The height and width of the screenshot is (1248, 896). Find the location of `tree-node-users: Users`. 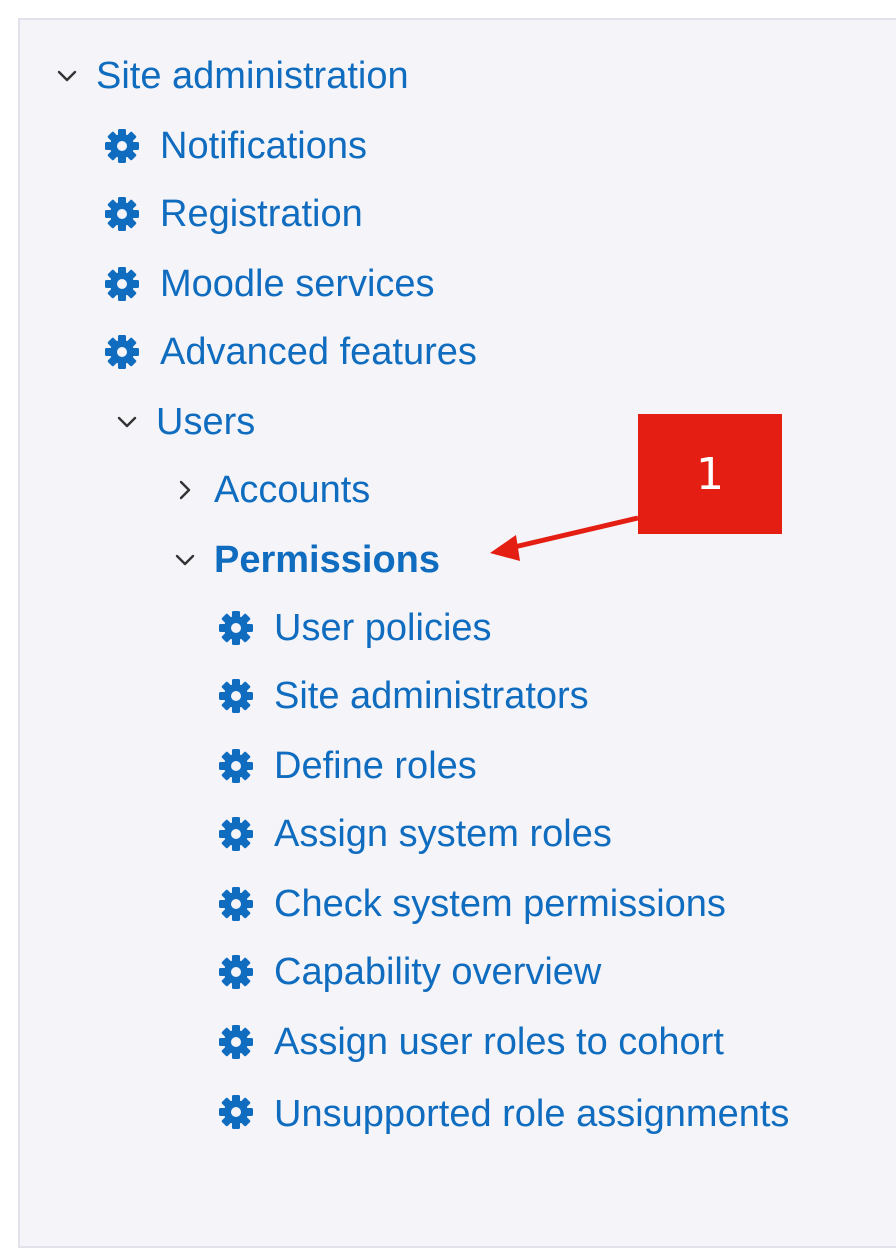

tree-node-users: Users is located at coordinates (183, 422).